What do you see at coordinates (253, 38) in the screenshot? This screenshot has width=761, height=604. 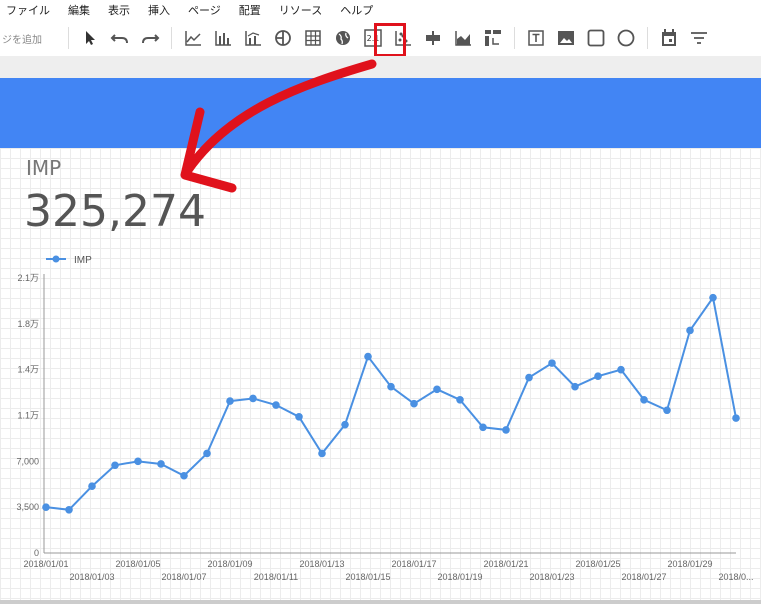 I see `combo-chart-icon` at bounding box center [253, 38].